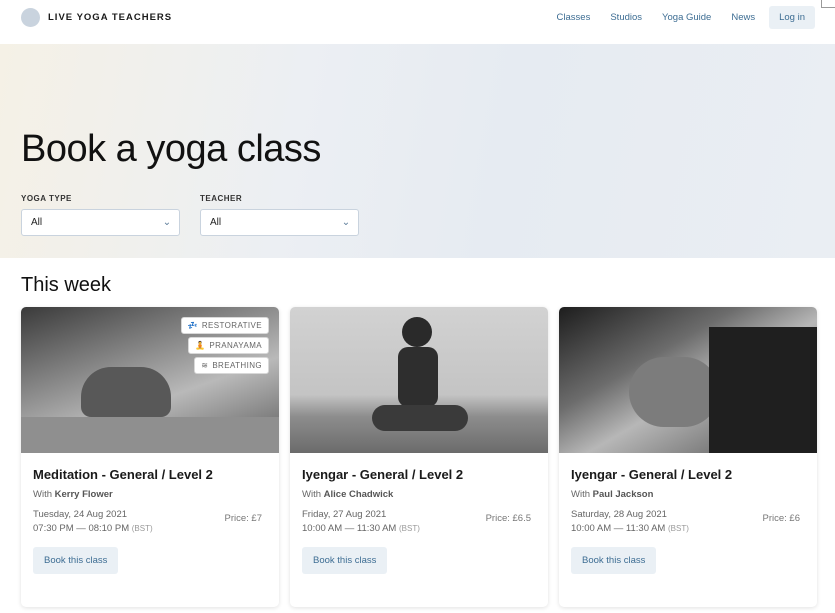 This screenshot has width=835, height=613. What do you see at coordinates (235, 345) in the screenshot?
I see `tag-label: PRANAYAMA` at bounding box center [235, 345].